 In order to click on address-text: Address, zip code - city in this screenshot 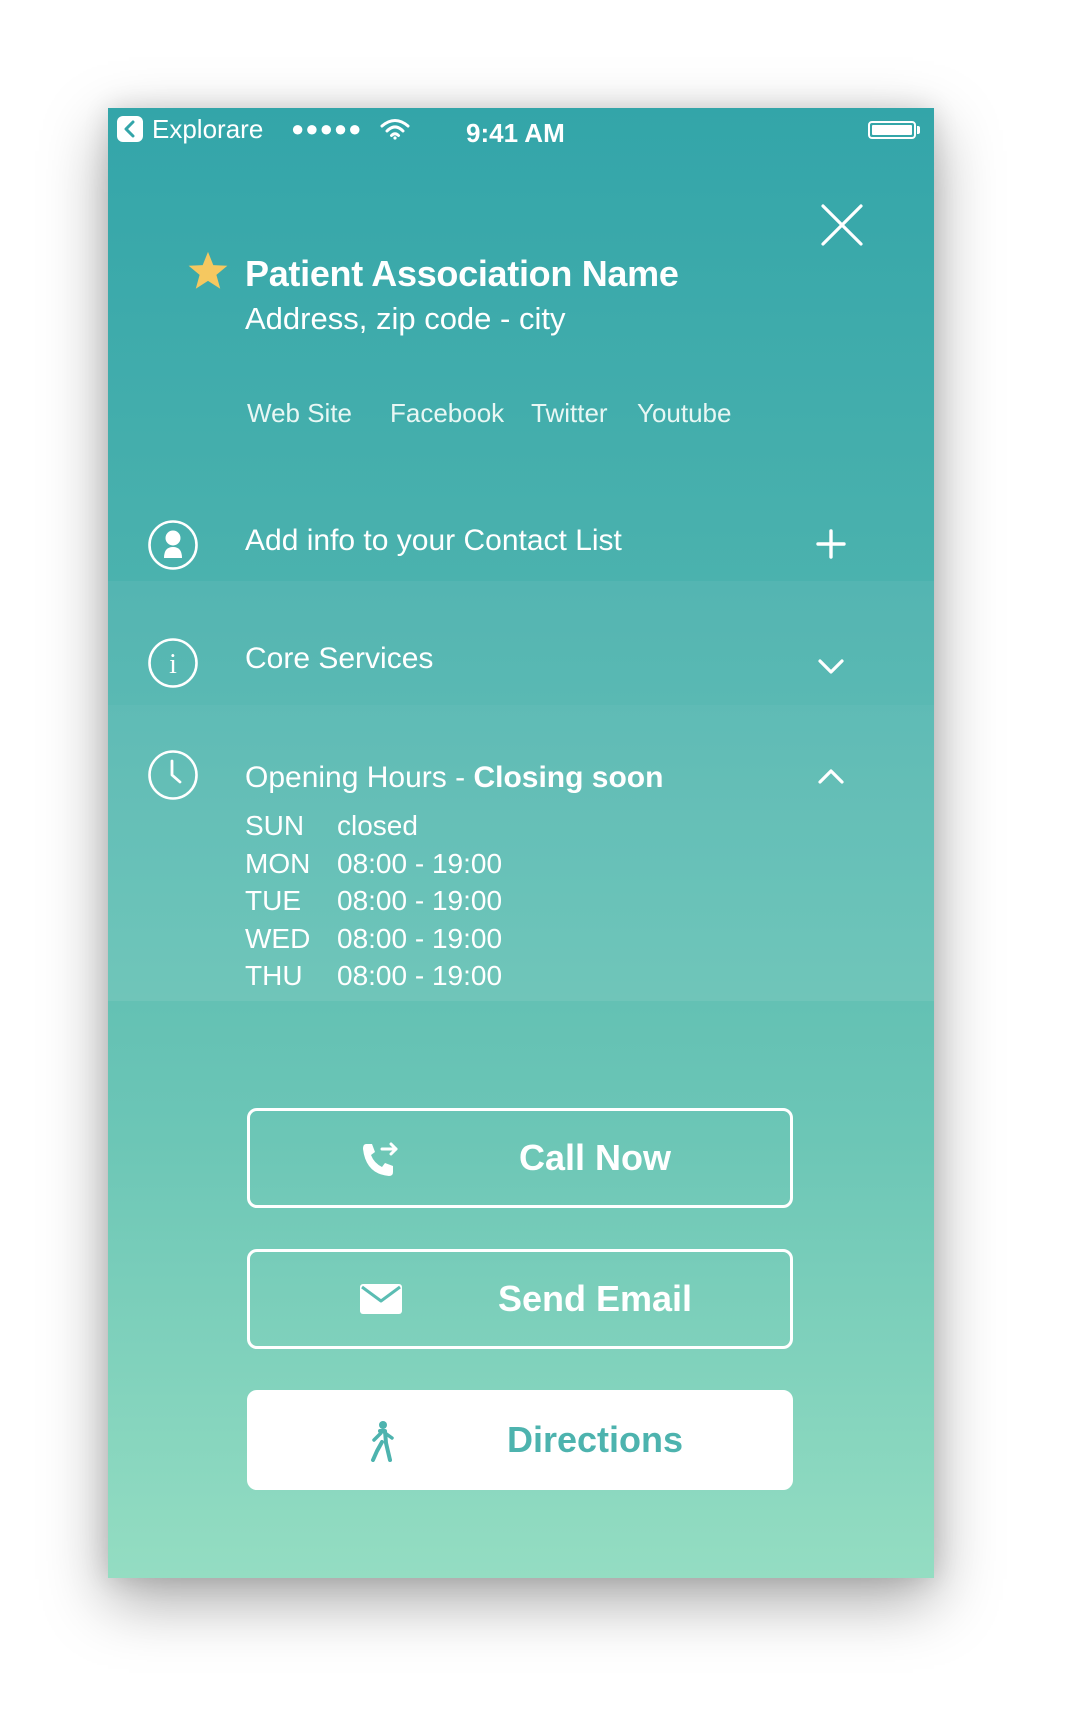, I will do `click(405, 318)`.